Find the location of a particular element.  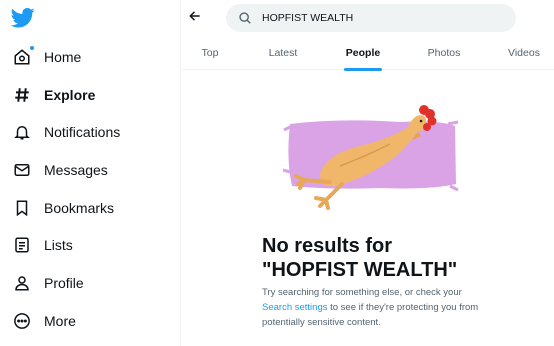

tab-label: Top is located at coordinates (210, 53).